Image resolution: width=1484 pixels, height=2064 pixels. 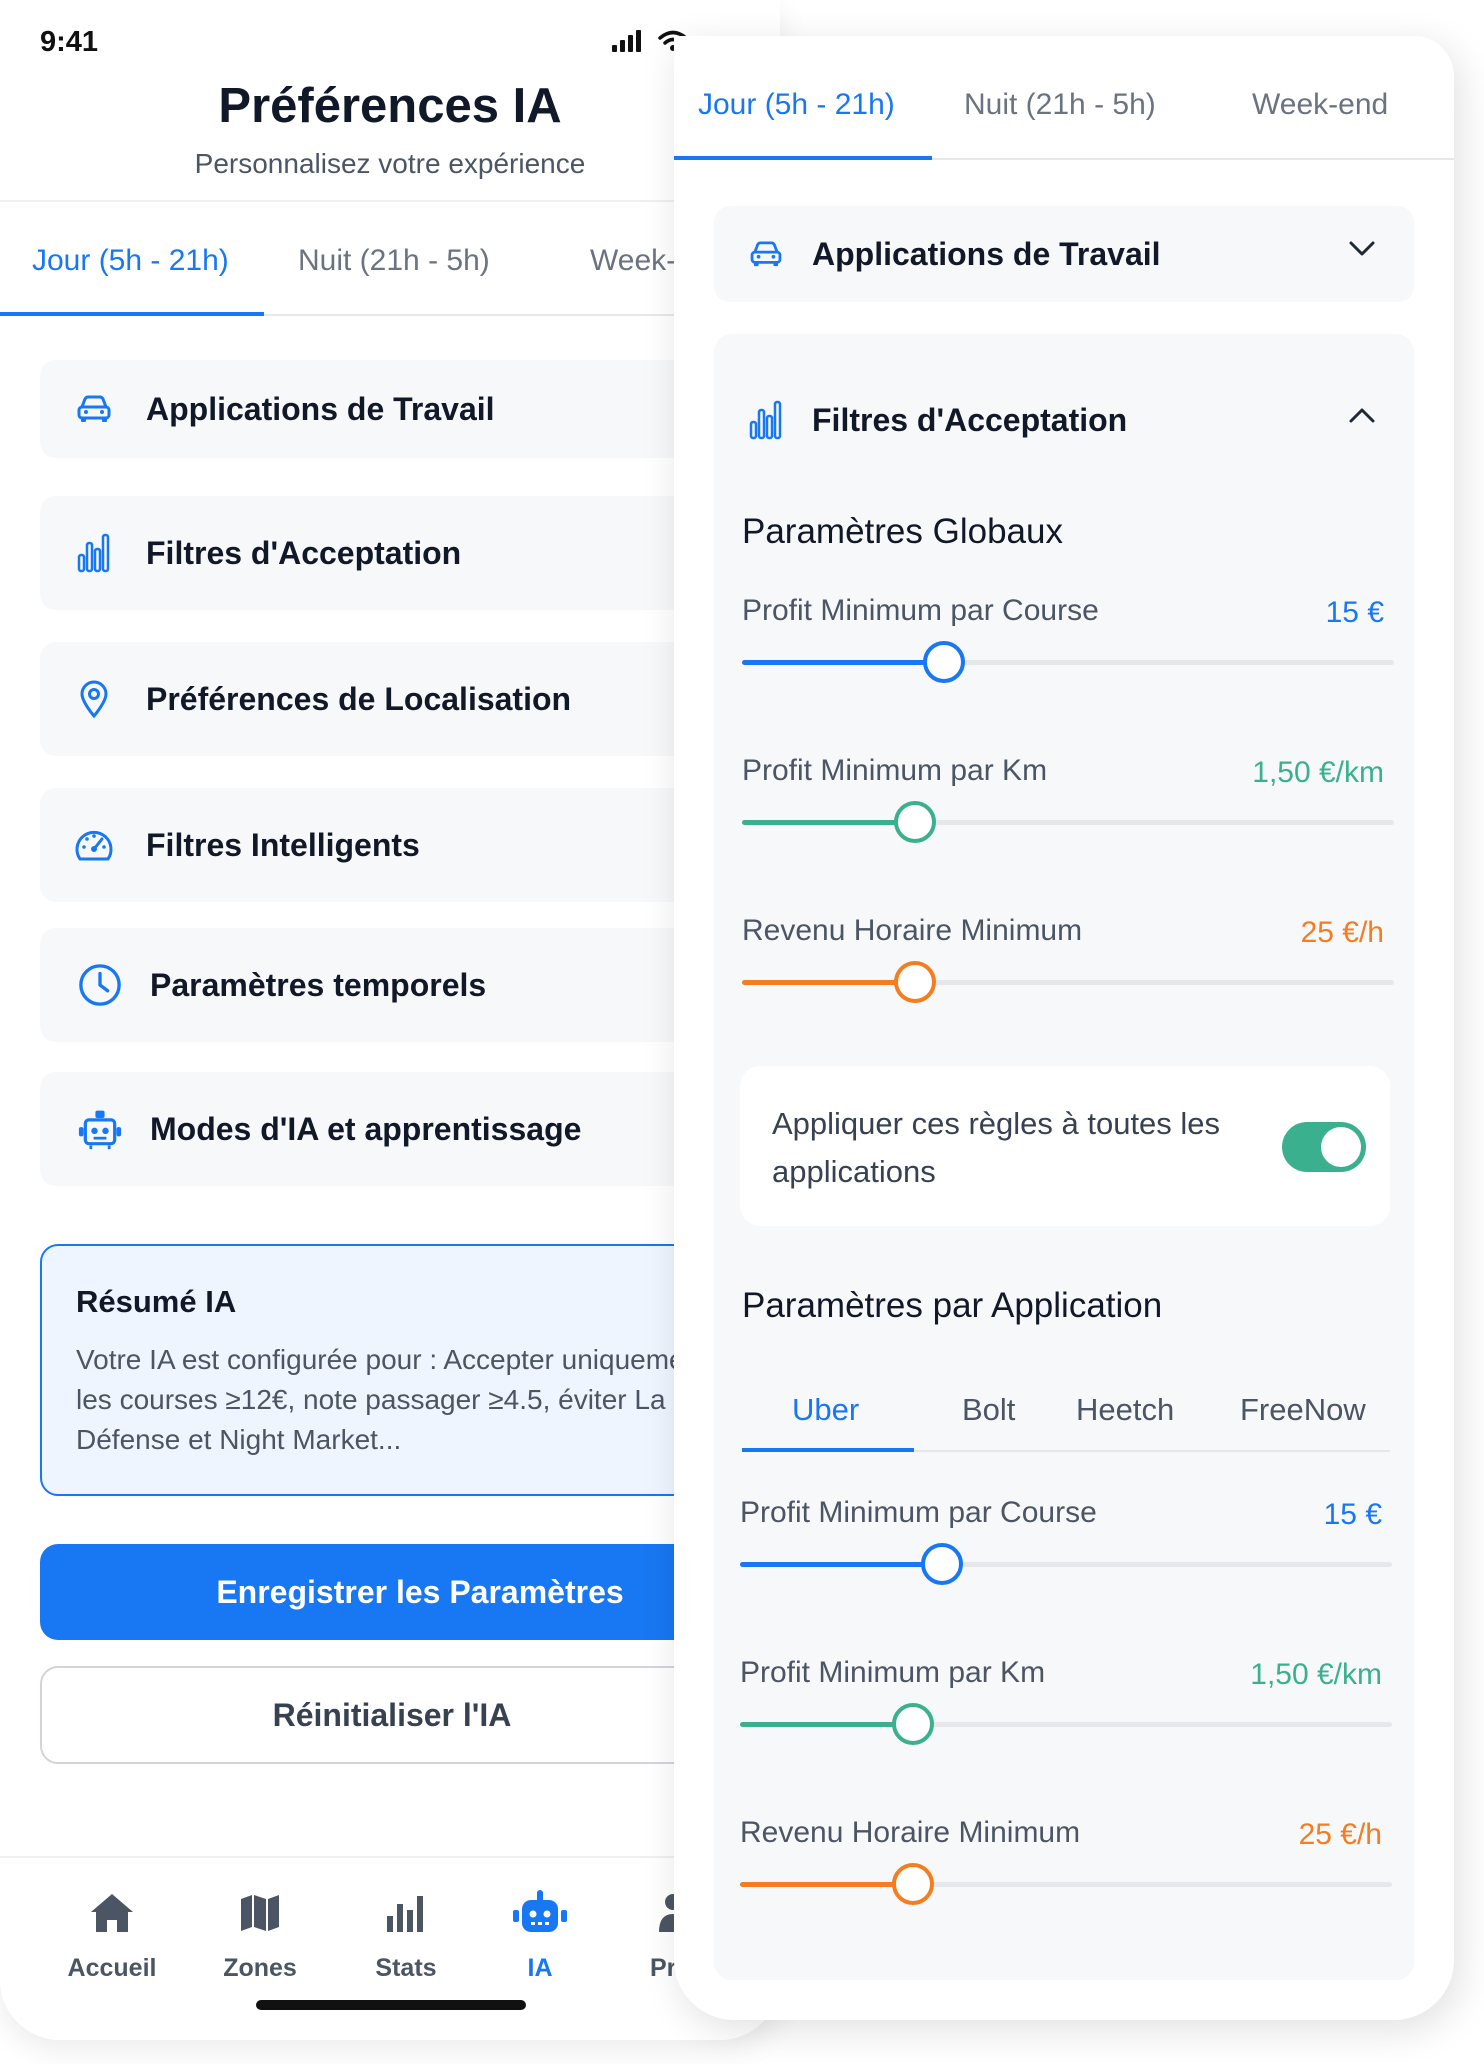 I want to click on slider-min-profit-course: Profit Minimum par Course 15 €, so click(x=1068, y=649).